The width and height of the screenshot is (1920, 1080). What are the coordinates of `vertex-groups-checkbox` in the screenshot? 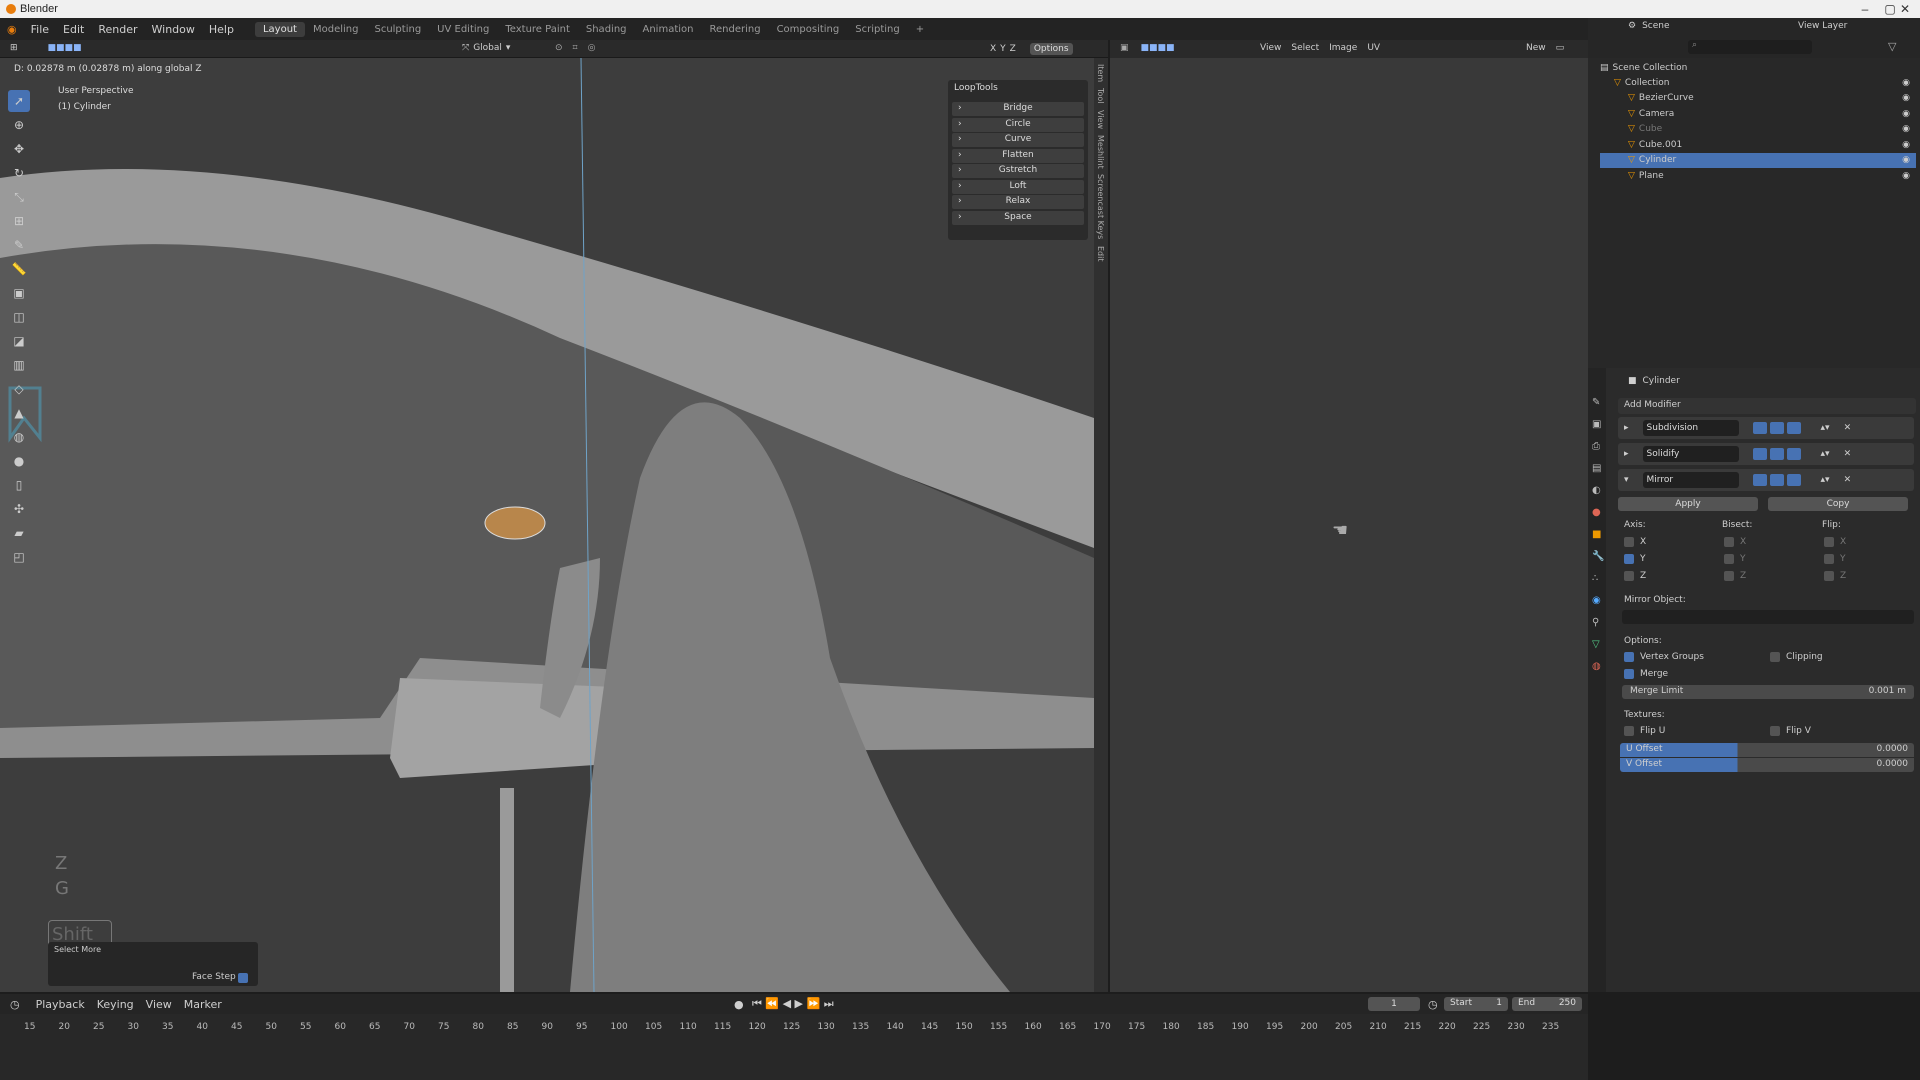 It's located at (1629, 657).